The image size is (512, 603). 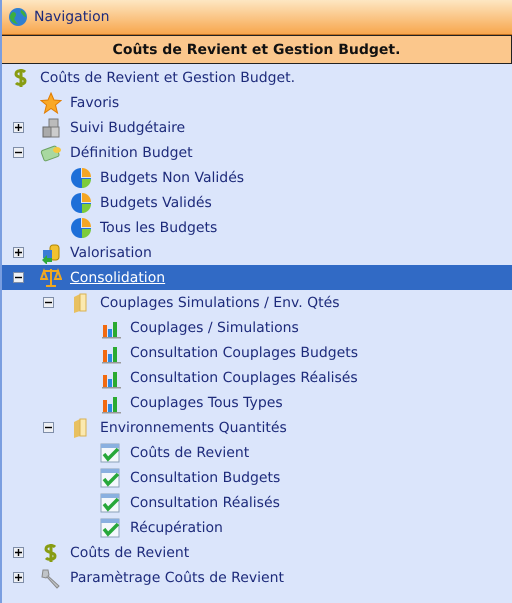 I want to click on tree-item: Valorisation, so click(x=111, y=252).